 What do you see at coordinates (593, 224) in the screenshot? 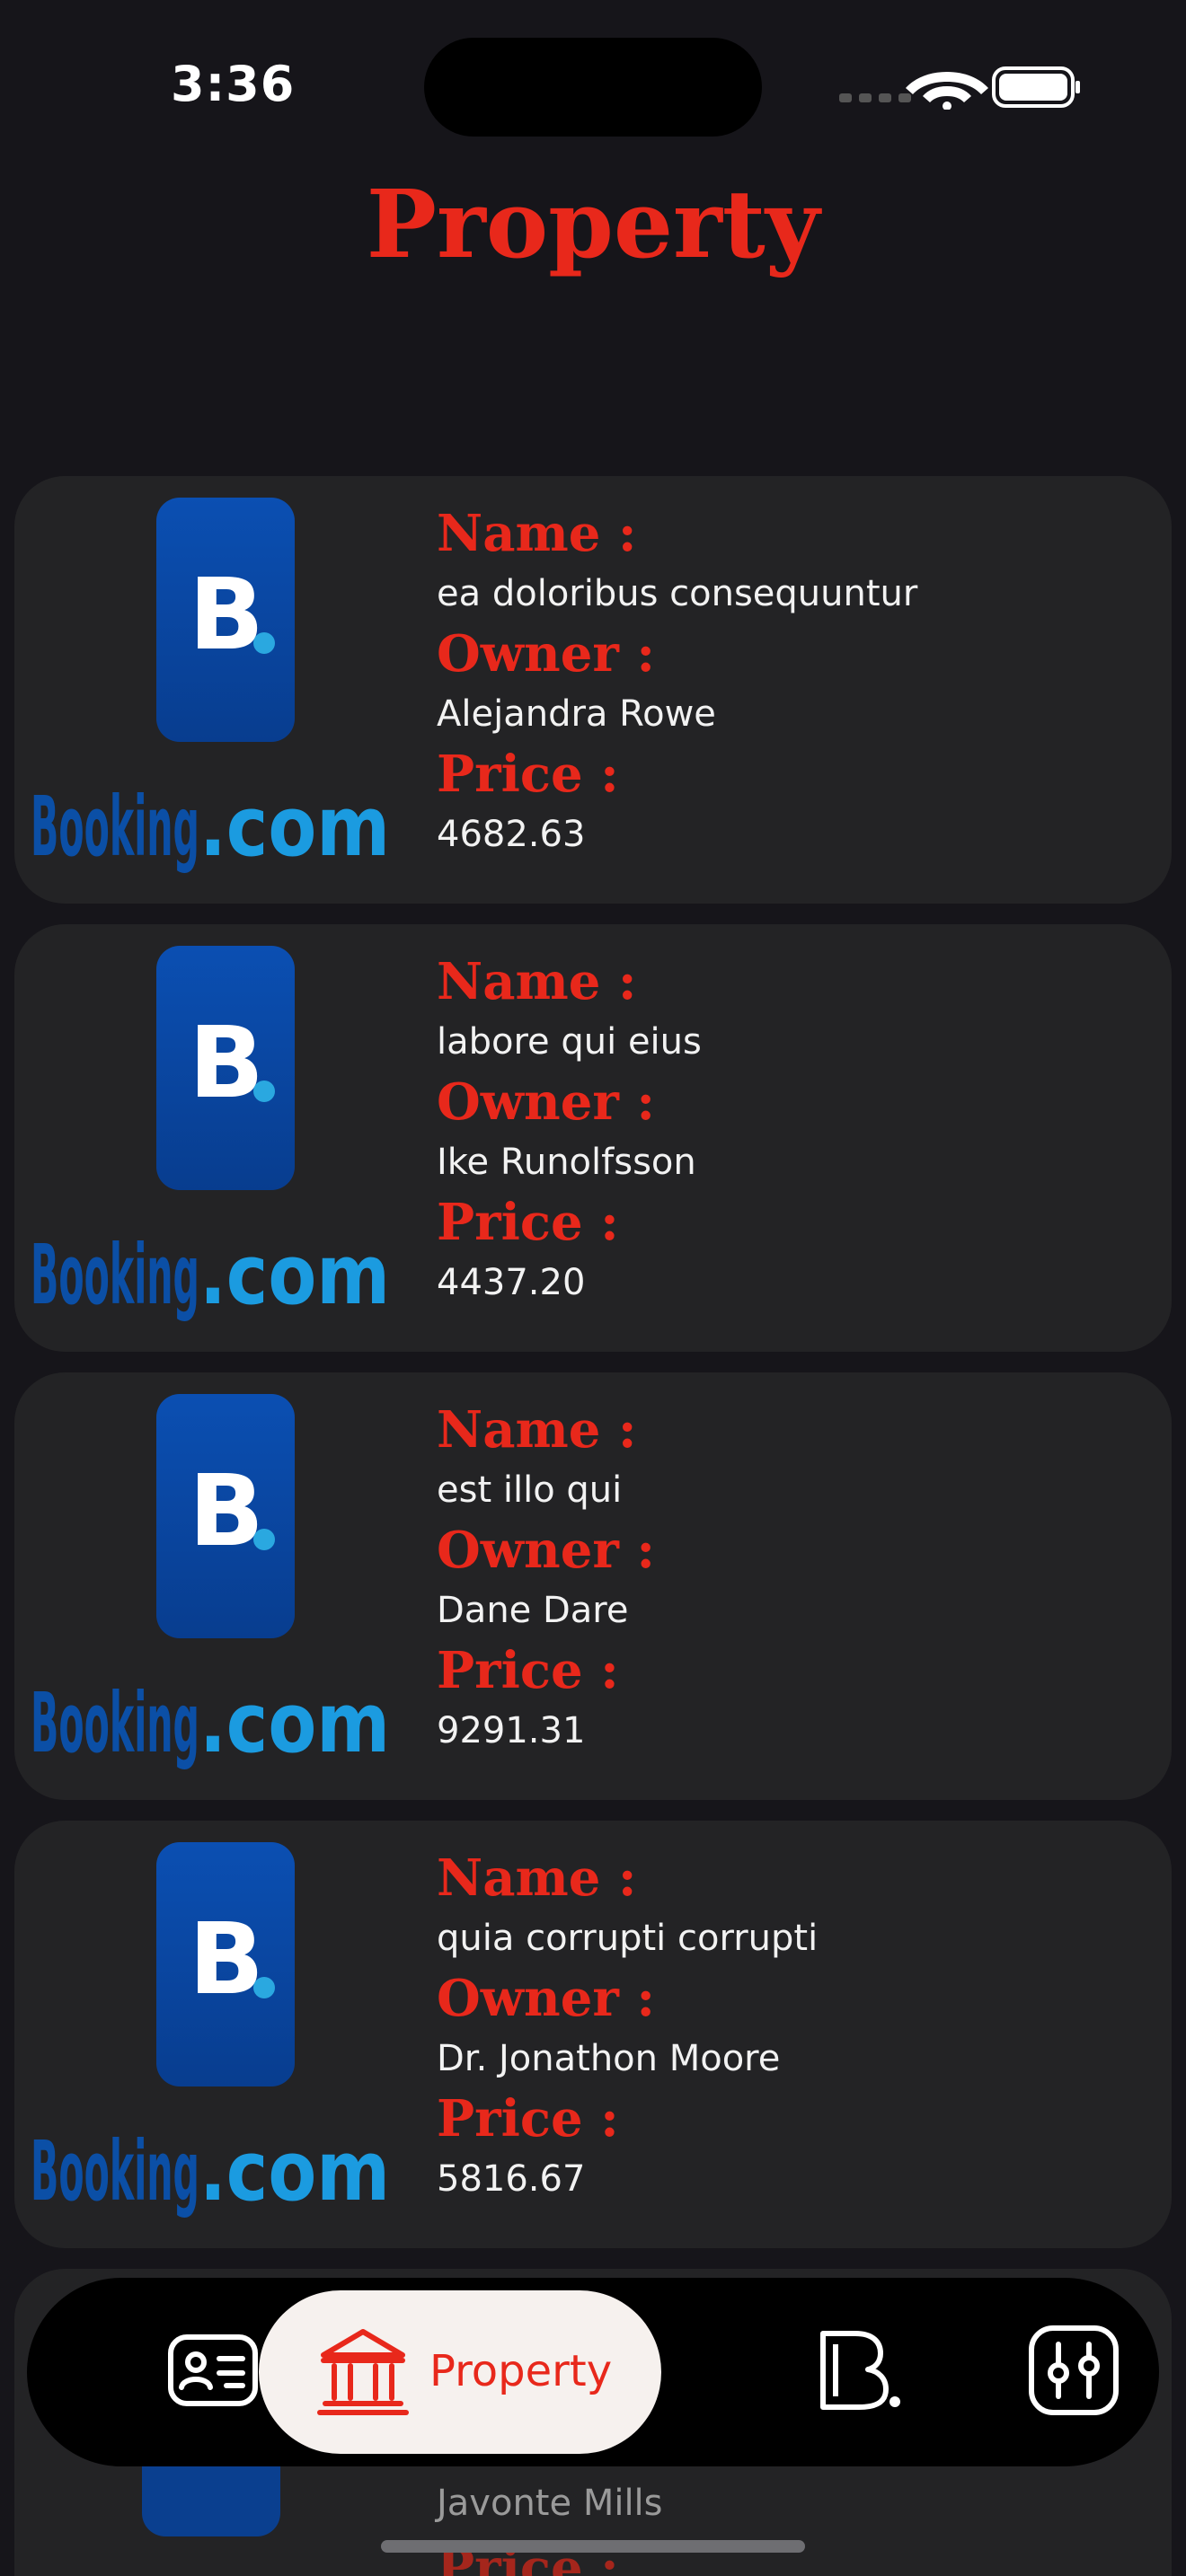
I see `page-title: Property` at bounding box center [593, 224].